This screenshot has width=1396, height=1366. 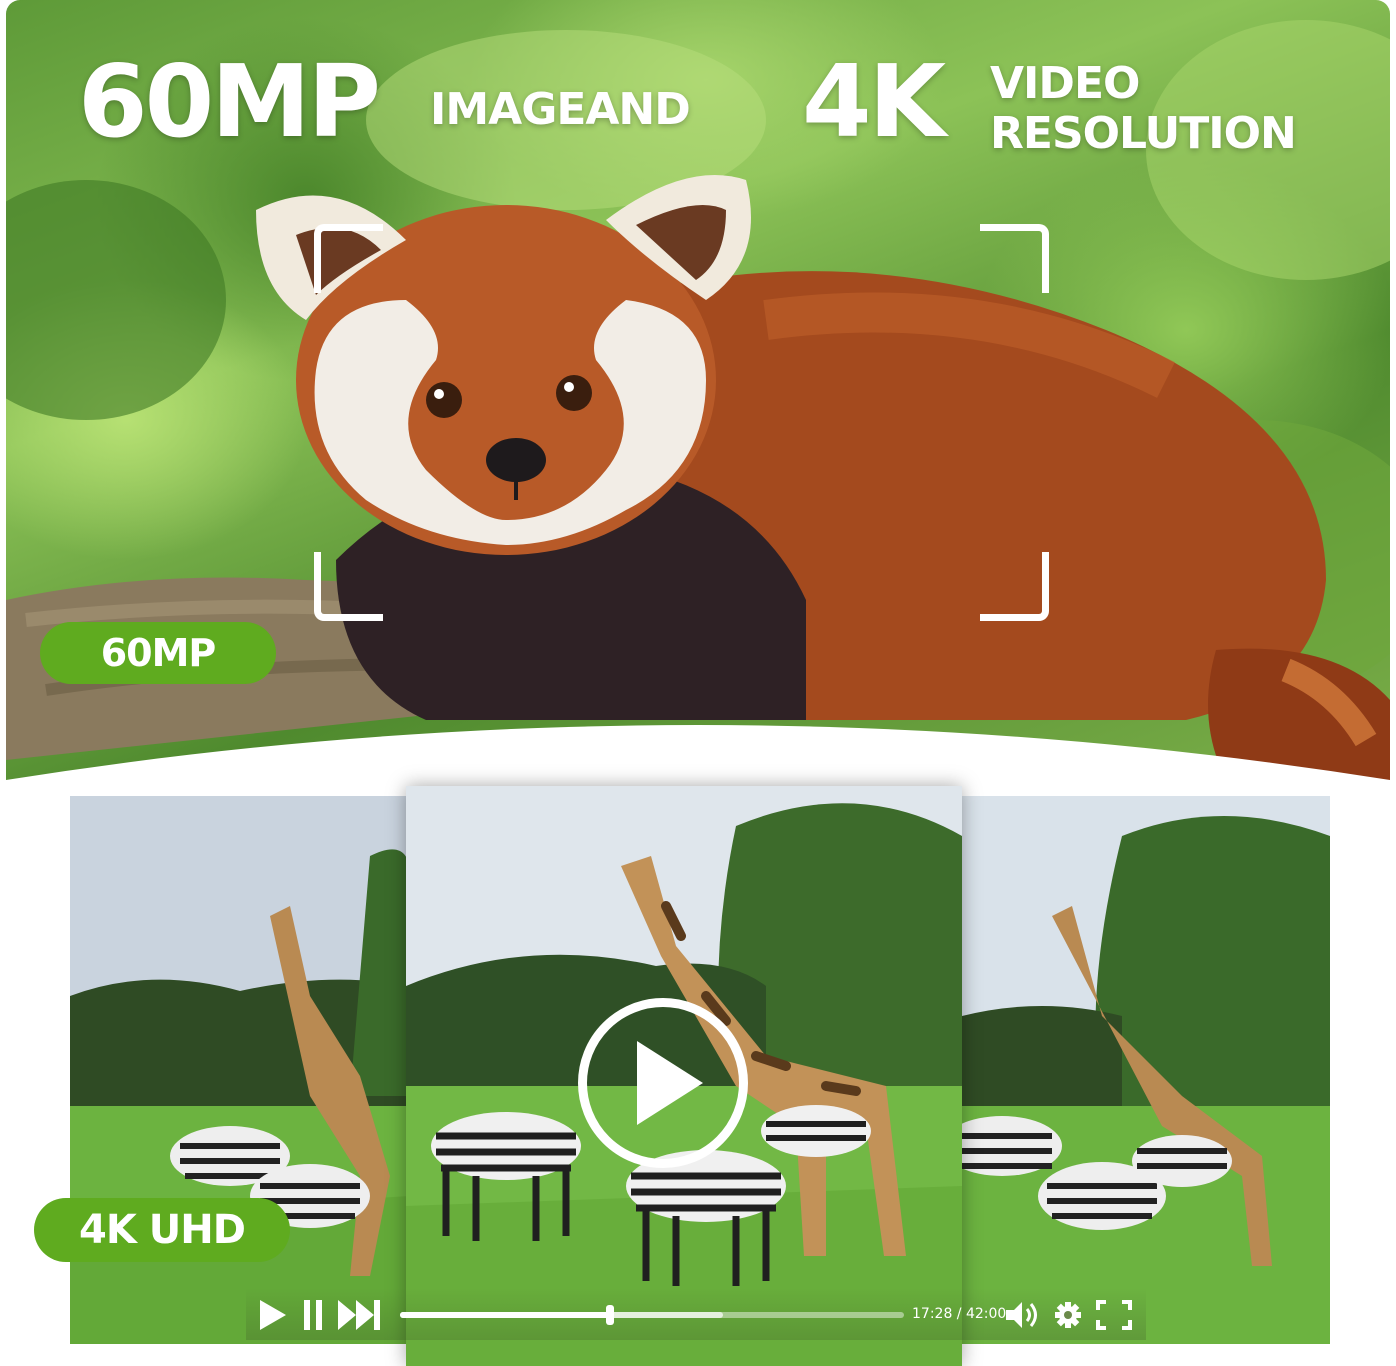 I want to click on giraffe-zebra-photo-right, so click(x=1146, y=1070).